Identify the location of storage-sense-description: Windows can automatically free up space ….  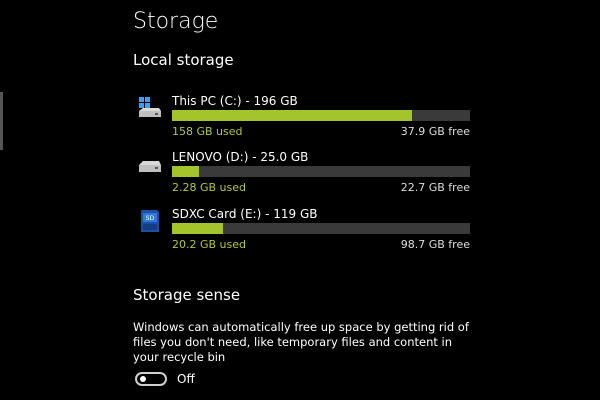
(301, 342).